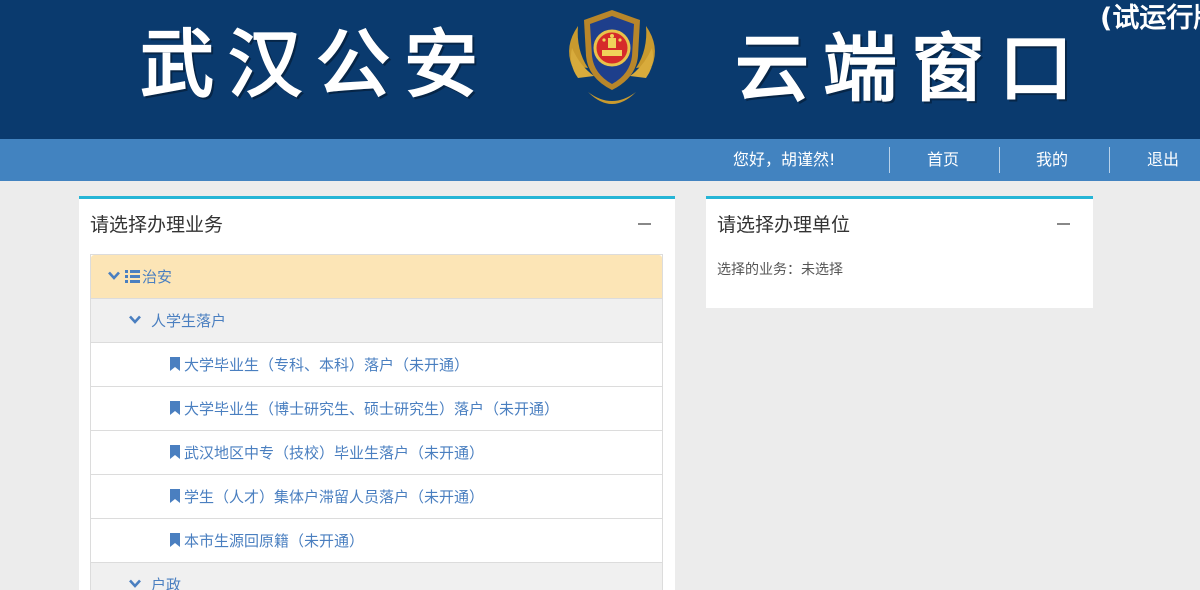 The height and width of the screenshot is (590, 1200). What do you see at coordinates (157, 225) in the screenshot?
I see `panel-title: 请选择办理业务` at bounding box center [157, 225].